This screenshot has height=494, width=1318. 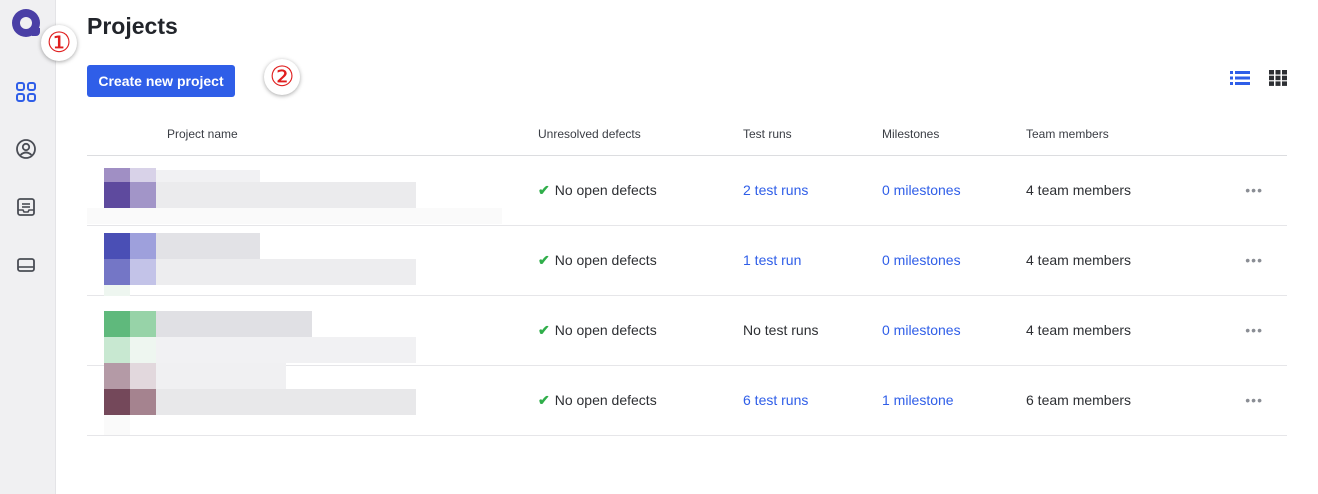 What do you see at coordinates (28, 247) in the screenshot?
I see `sidebar` at bounding box center [28, 247].